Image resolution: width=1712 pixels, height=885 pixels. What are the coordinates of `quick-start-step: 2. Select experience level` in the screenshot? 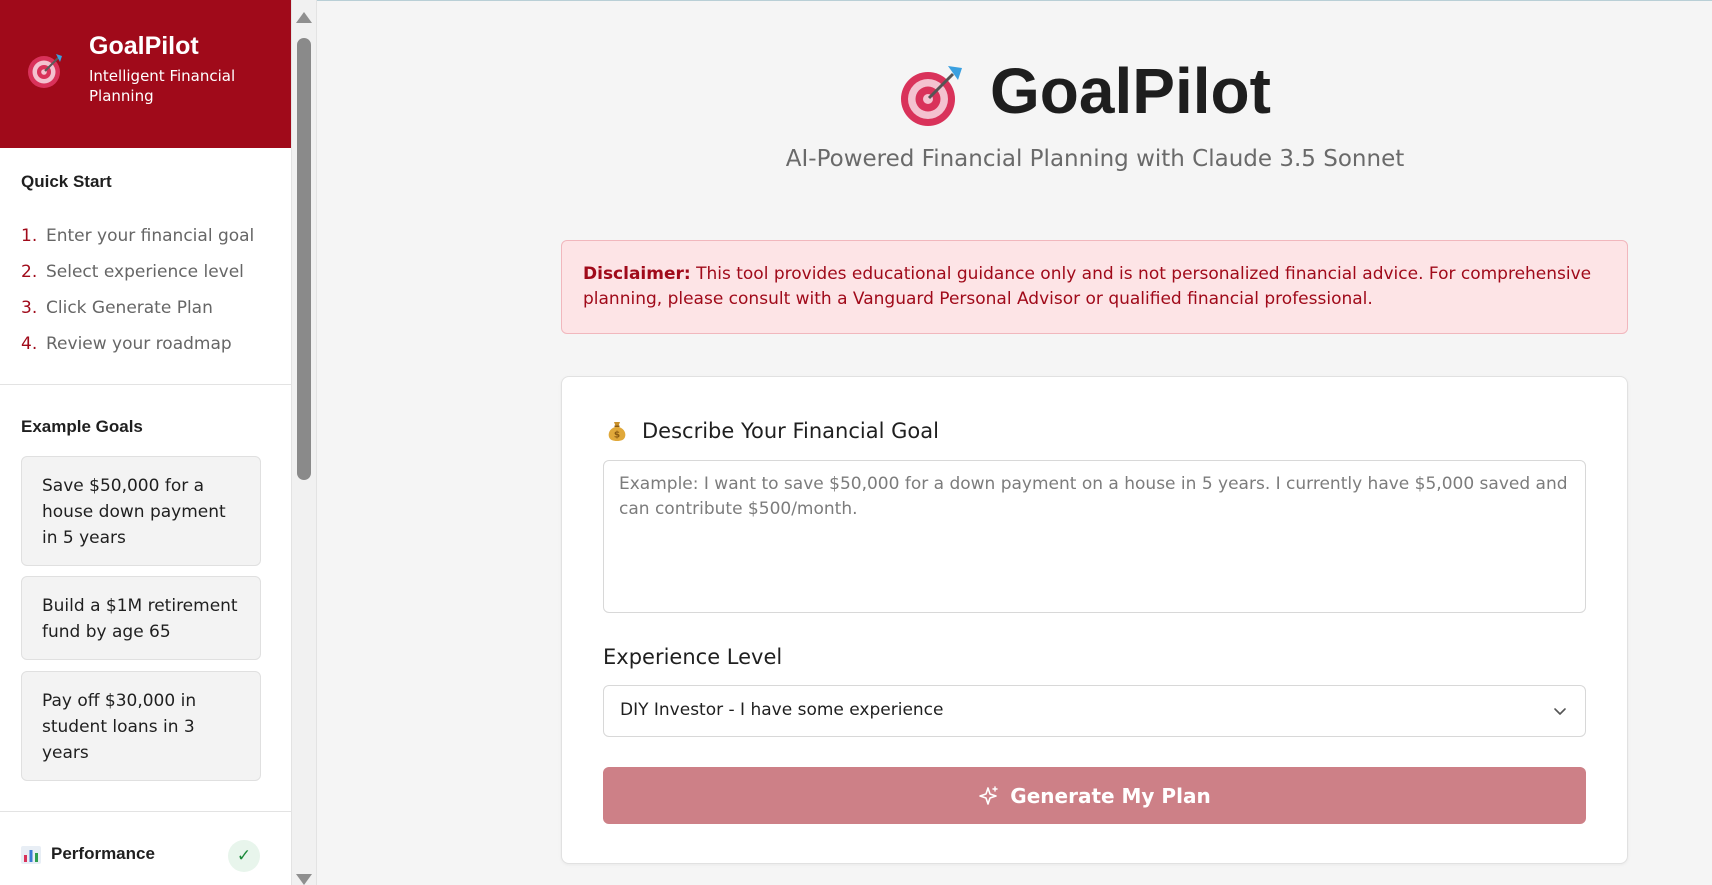 It's located at (146, 272).